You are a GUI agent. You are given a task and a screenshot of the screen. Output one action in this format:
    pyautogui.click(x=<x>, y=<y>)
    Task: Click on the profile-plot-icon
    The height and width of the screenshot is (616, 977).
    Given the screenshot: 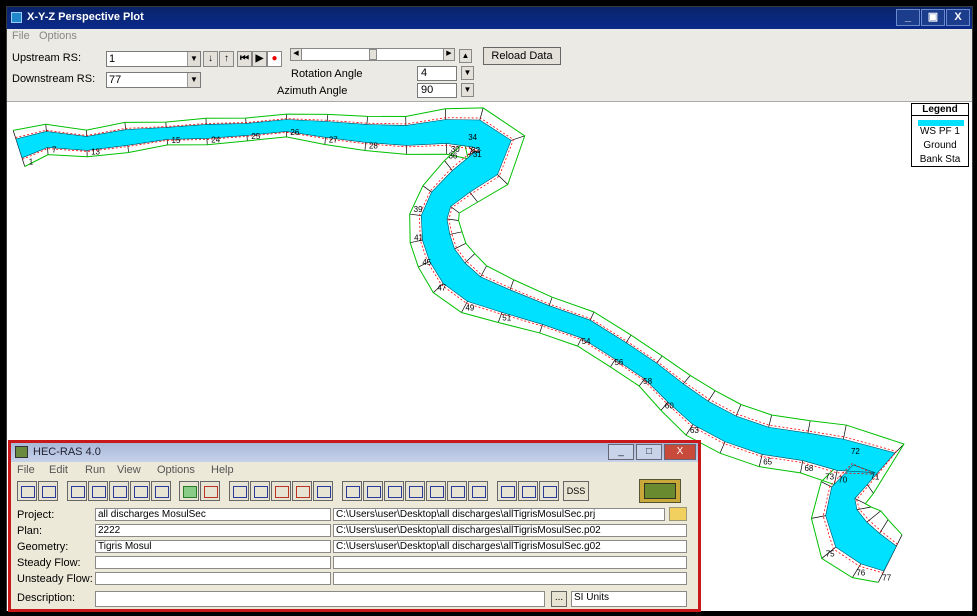 What is the action you would take?
    pyautogui.click(x=373, y=491)
    